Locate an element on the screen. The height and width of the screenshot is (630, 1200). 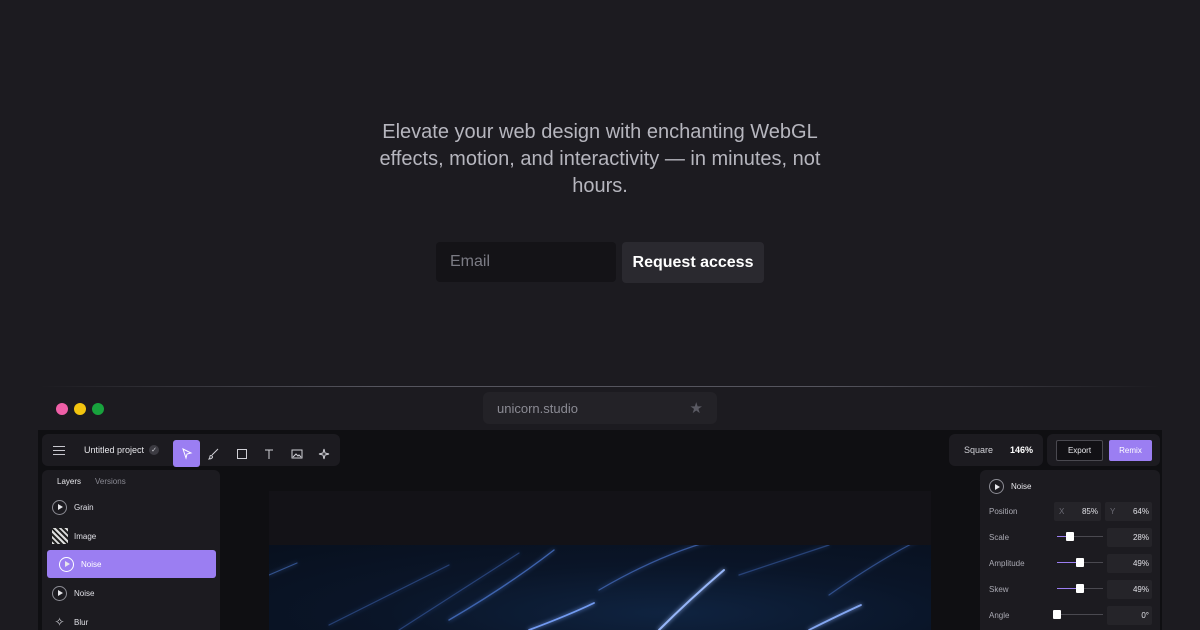
property-row-scale: Scale 28% is located at coordinates (1070, 537).